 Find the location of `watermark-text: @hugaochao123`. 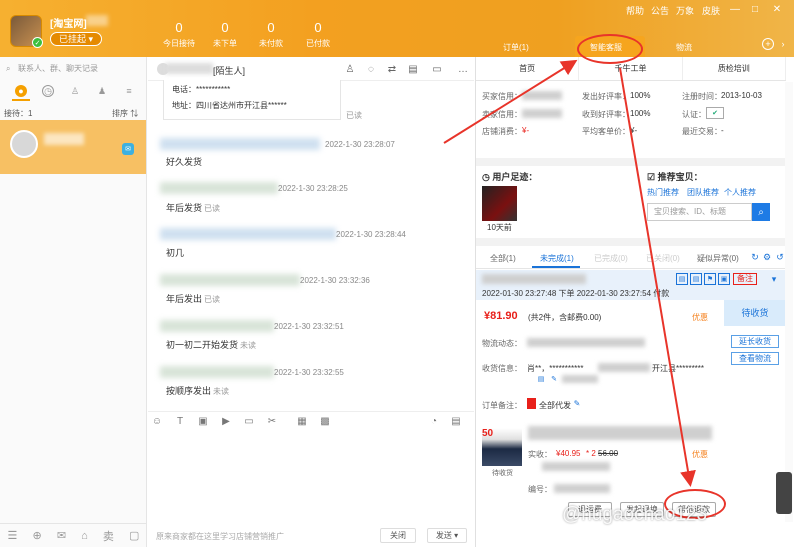

watermark-text: @hugaochao123 is located at coordinates (635, 514).